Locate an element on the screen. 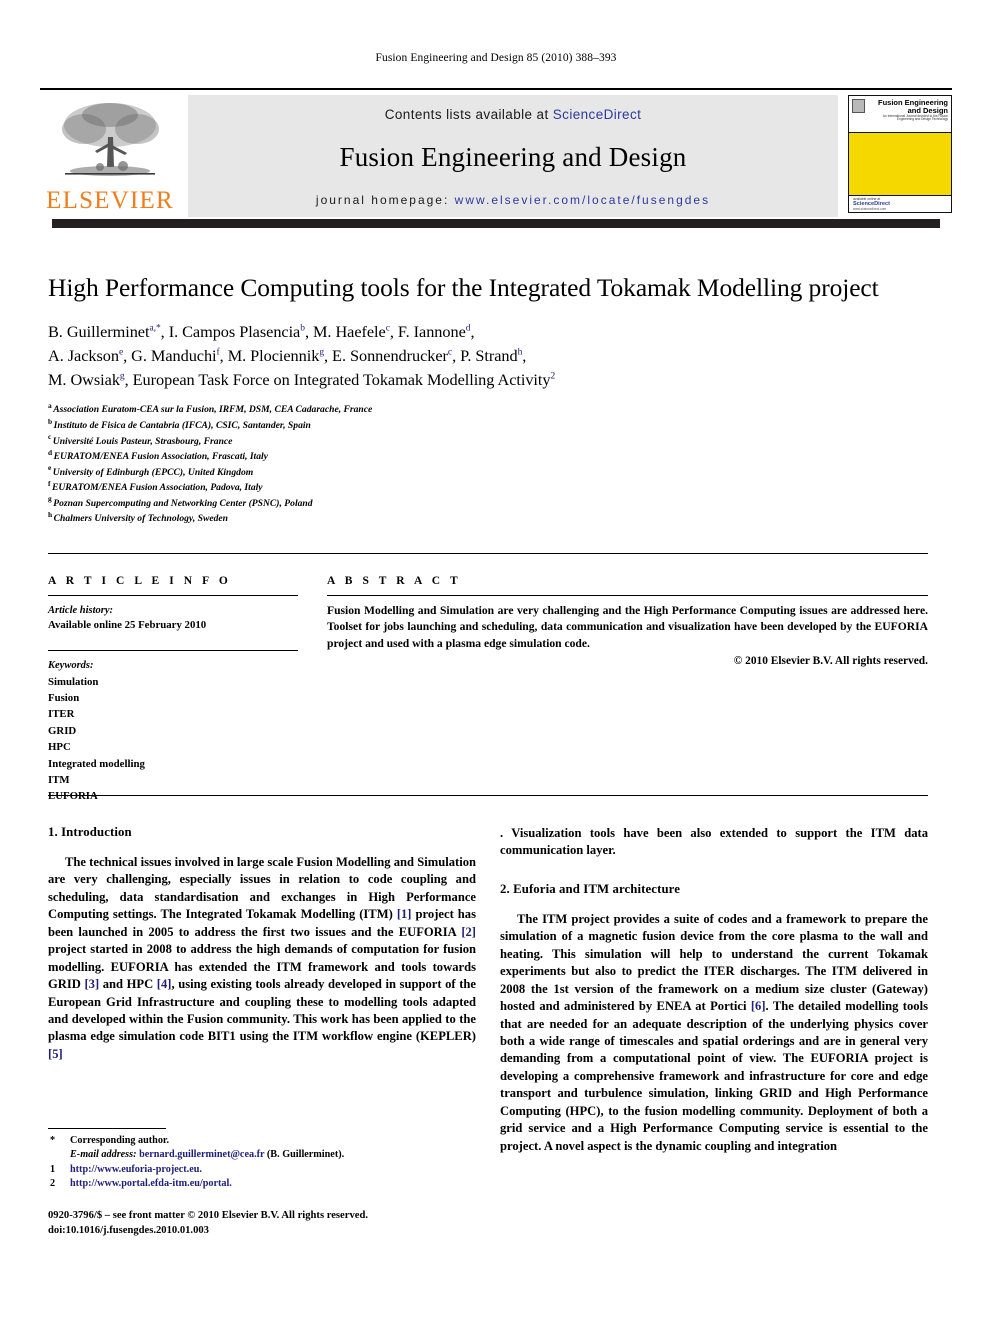 This screenshot has height=1323, width=992. contents-prefix: Contents lists available at is located at coordinates (468, 114).